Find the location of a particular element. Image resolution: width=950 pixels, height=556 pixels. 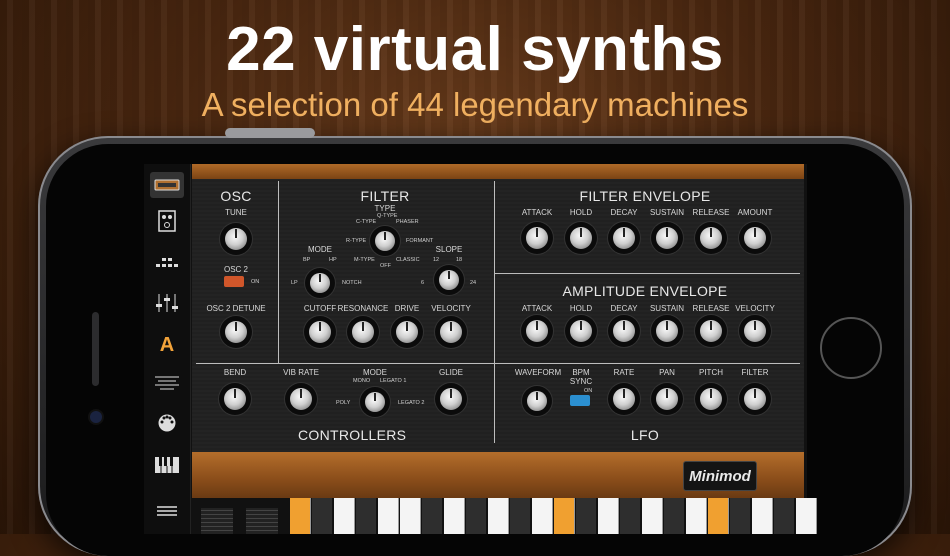

slope-24-label: 24 is located at coordinates (473, 283).